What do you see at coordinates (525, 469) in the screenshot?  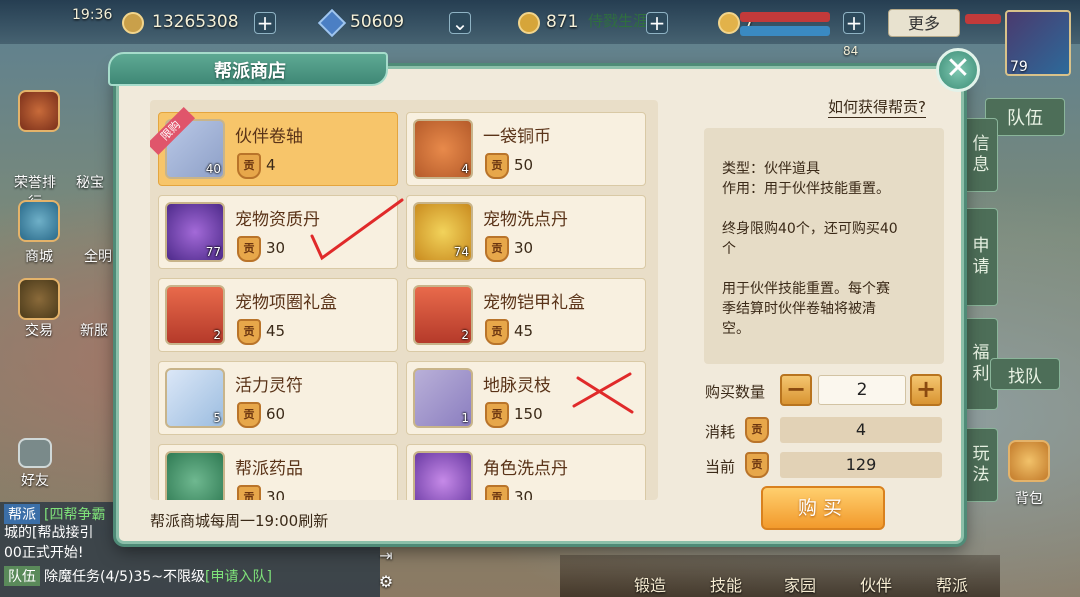 I see `item-name: 角色洗点丹` at bounding box center [525, 469].